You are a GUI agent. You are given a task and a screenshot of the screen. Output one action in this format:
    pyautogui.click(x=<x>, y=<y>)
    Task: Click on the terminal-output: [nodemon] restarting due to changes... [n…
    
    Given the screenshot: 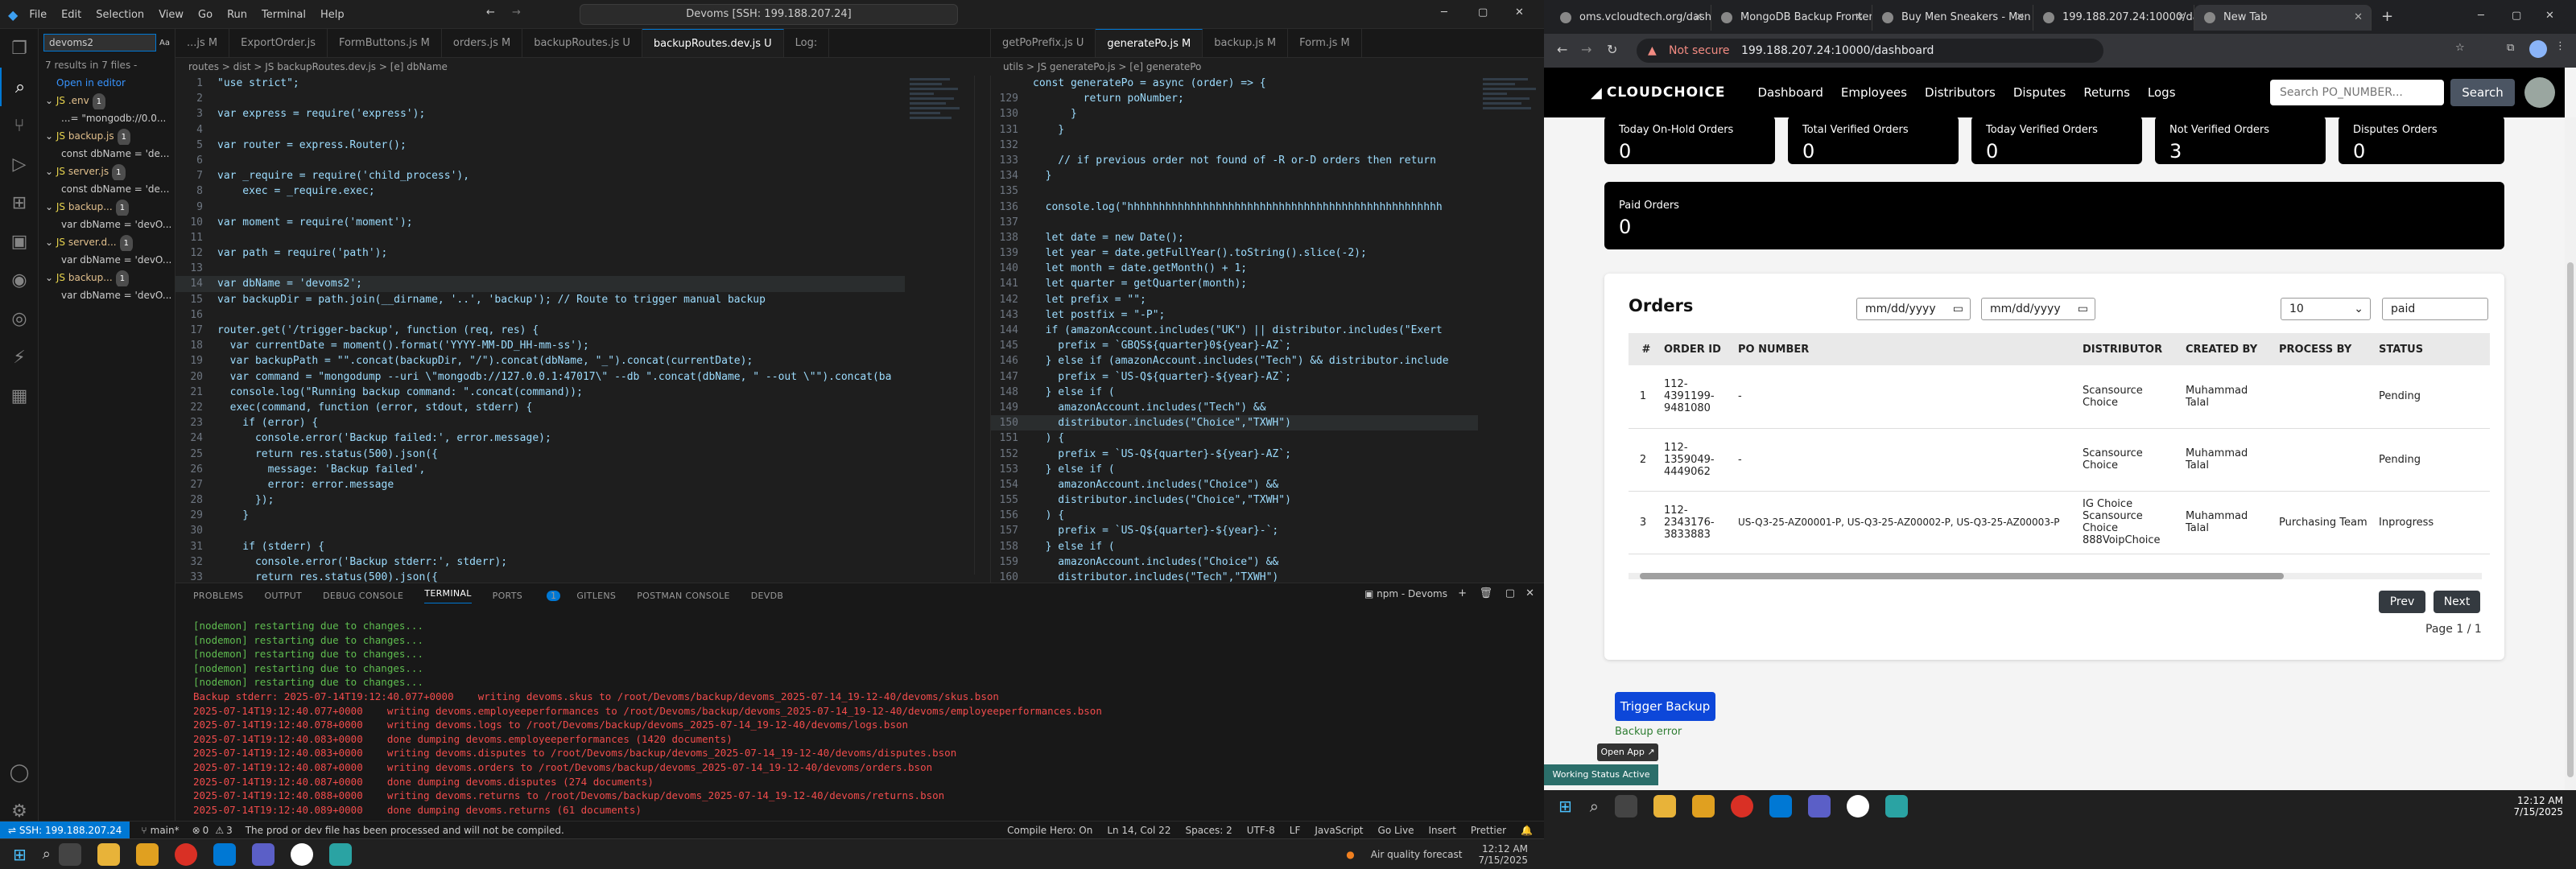 What is the action you would take?
    pyautogui.click(x=859, y=718)
    